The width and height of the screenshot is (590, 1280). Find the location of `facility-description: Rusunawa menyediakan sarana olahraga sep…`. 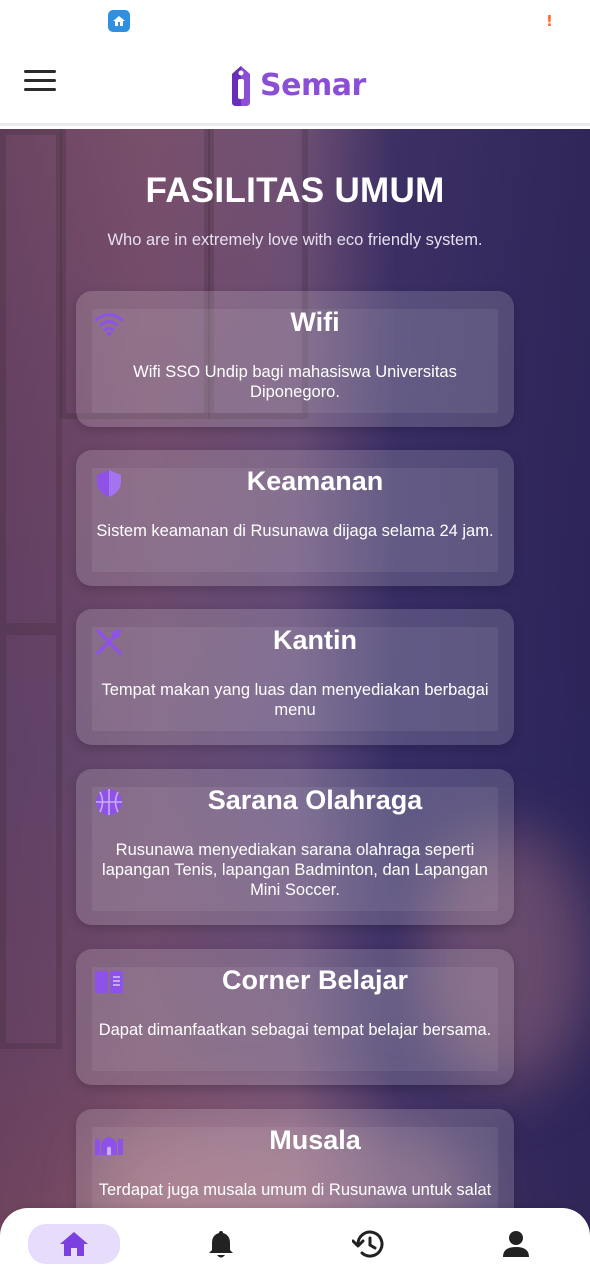

facility-description: Rusunawa menyediakan sarana olahraga sep… is located at coordinates (295, 870).